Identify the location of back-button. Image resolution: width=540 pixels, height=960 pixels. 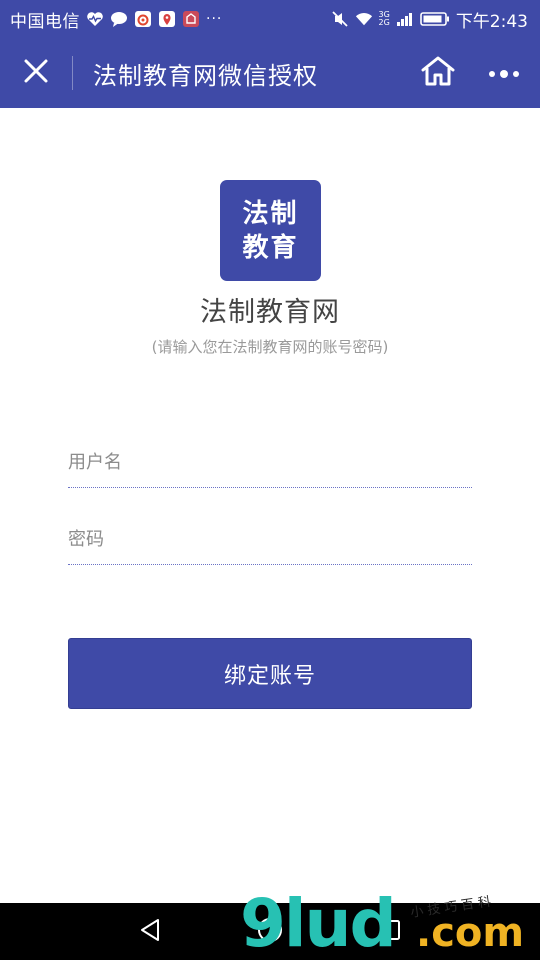
(150, 931).